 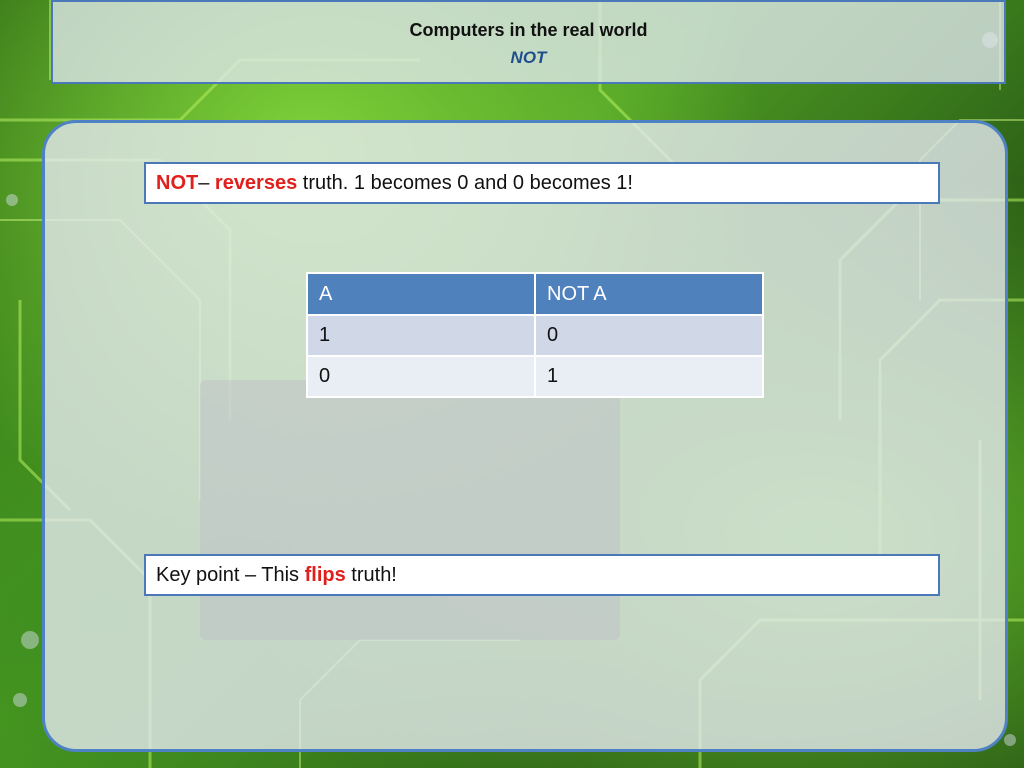 I want to click on table-row: 0 1, so click(x=535, y=376).